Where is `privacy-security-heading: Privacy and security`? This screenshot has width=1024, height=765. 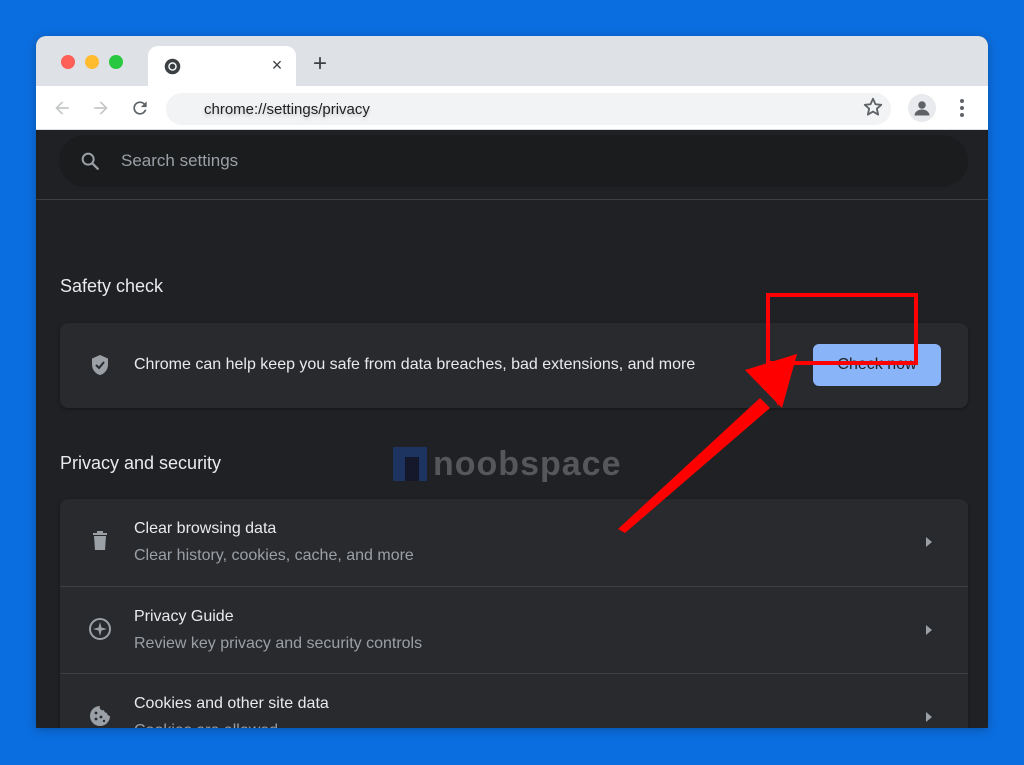 privacy-security-heading: Privacy and security is located at coordinates (141, 463).